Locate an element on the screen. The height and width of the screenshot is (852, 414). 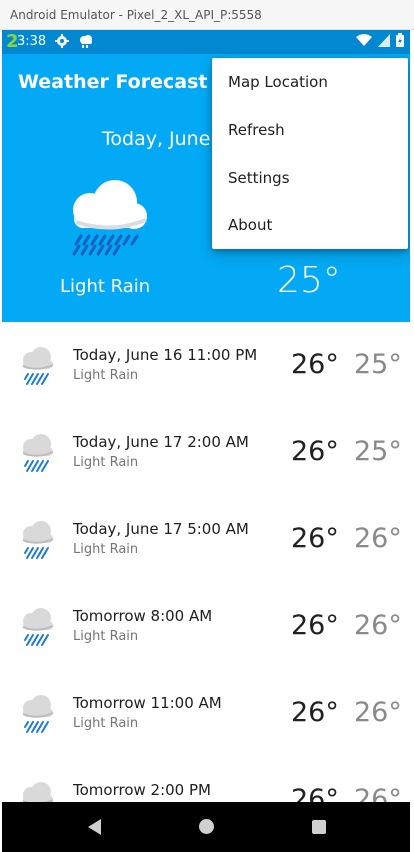
battery-icon is located at coordinates (400, 40).